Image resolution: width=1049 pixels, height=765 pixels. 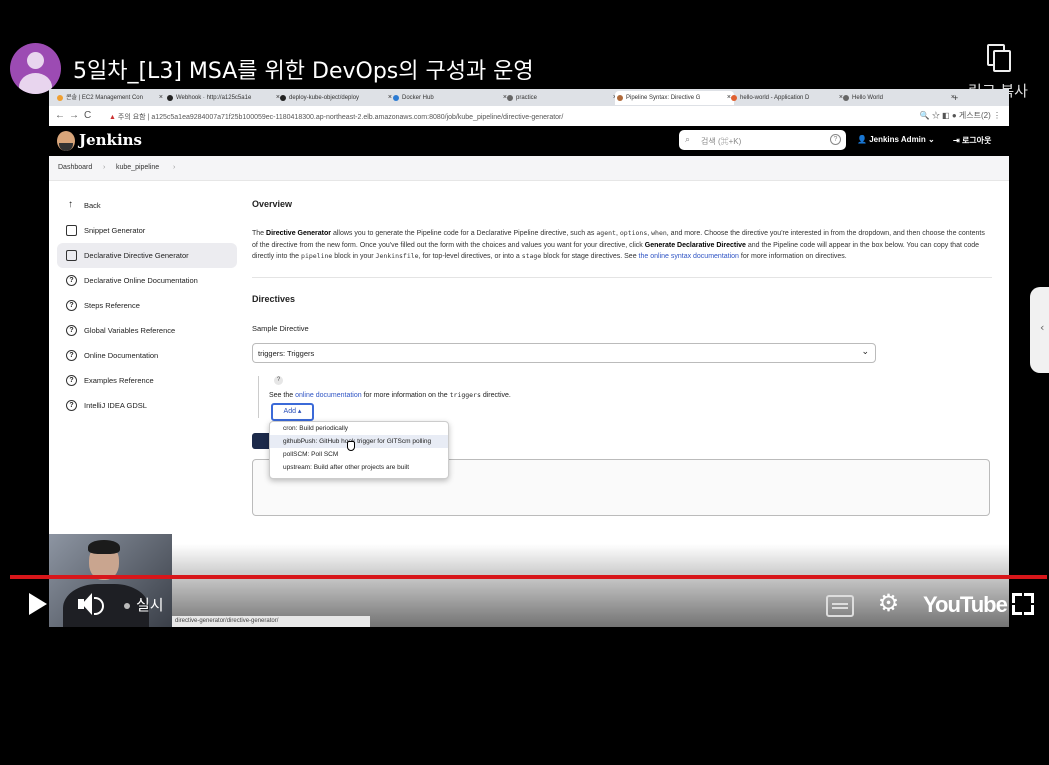 I want to click on sidebar-item-intellij-gdsl: ? IntelliJ IDEA GDSL, so click(x=147, y=405).